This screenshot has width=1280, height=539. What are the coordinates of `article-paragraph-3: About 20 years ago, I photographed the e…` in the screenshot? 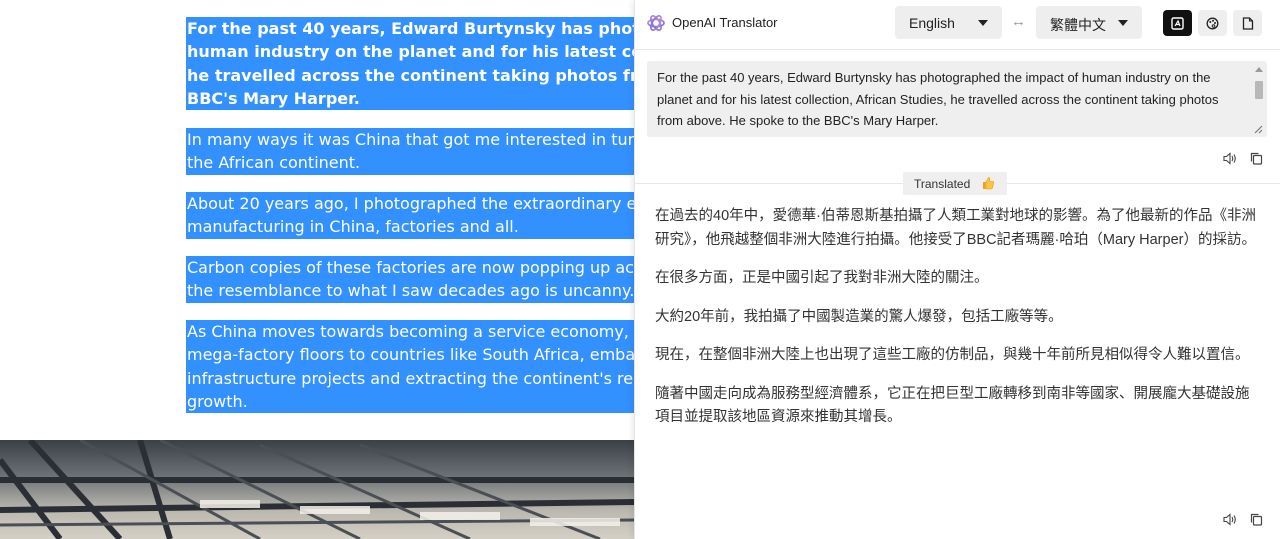 It's located at (410, 215).